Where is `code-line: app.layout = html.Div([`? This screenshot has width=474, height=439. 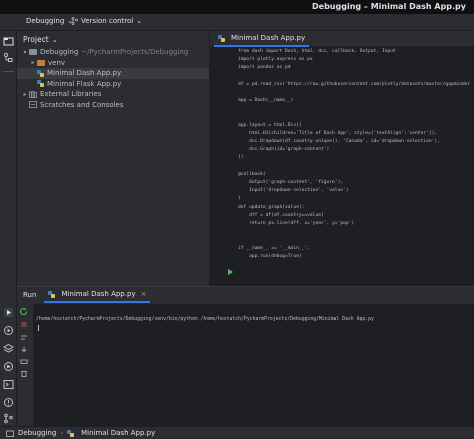
code-line: app.layout = html.Div([ is located at coordinates (270, 125).